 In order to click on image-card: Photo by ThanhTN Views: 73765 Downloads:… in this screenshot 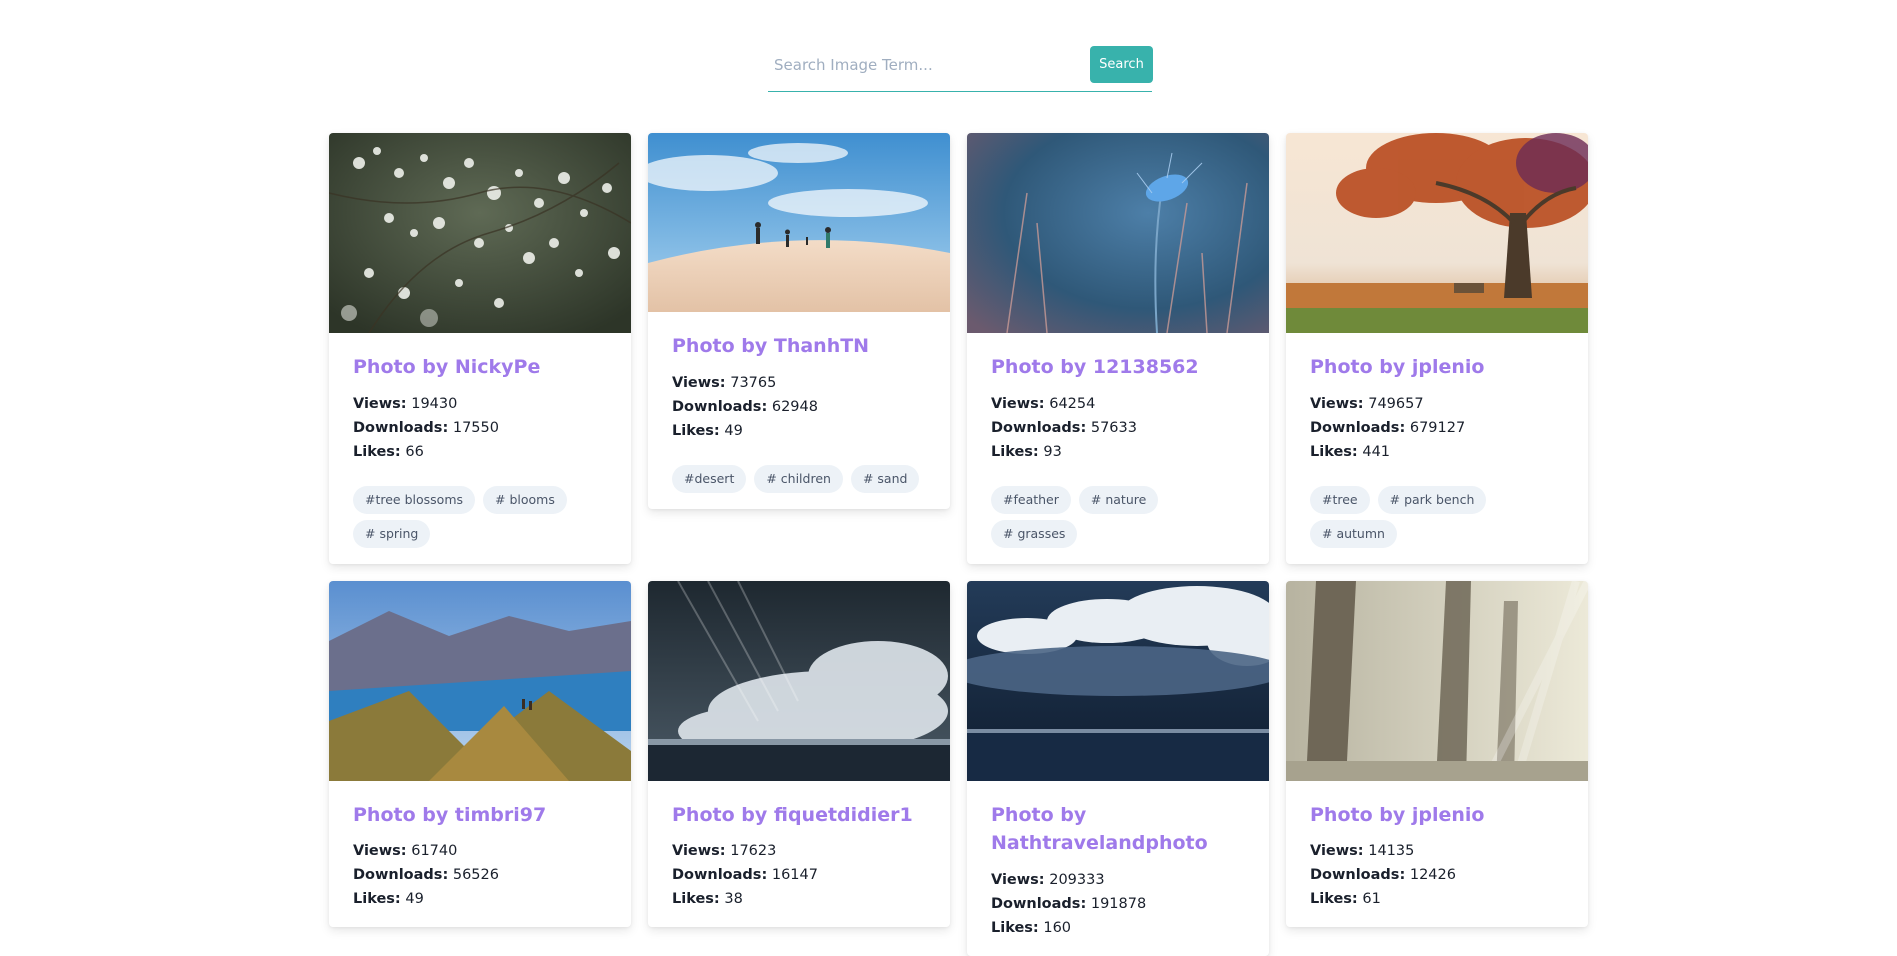, I will do `click(799, 321)`.